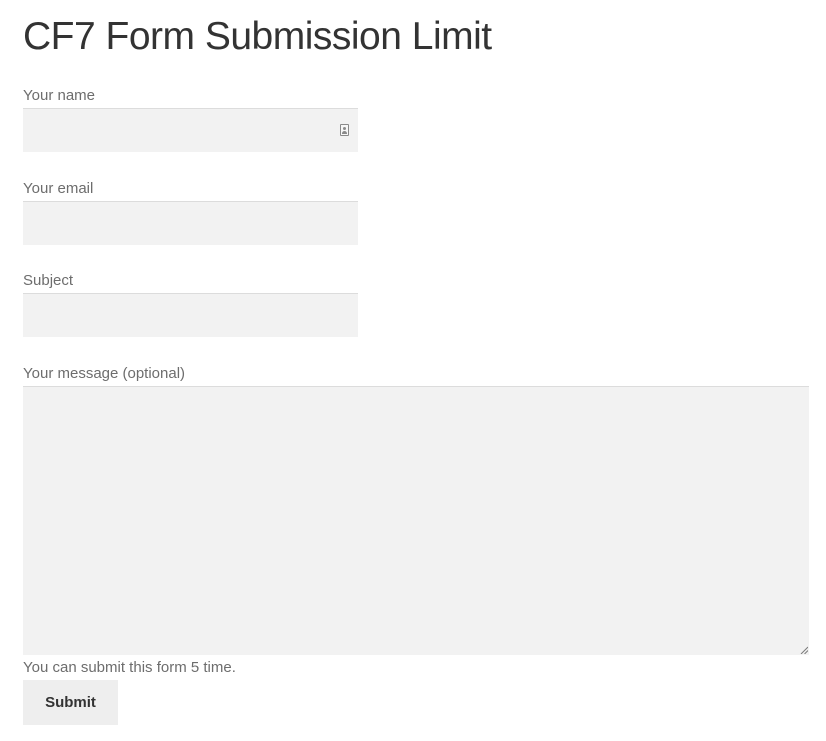 The image size is (826, 741). I want to click on name-label: Your name, so click(59, 95).